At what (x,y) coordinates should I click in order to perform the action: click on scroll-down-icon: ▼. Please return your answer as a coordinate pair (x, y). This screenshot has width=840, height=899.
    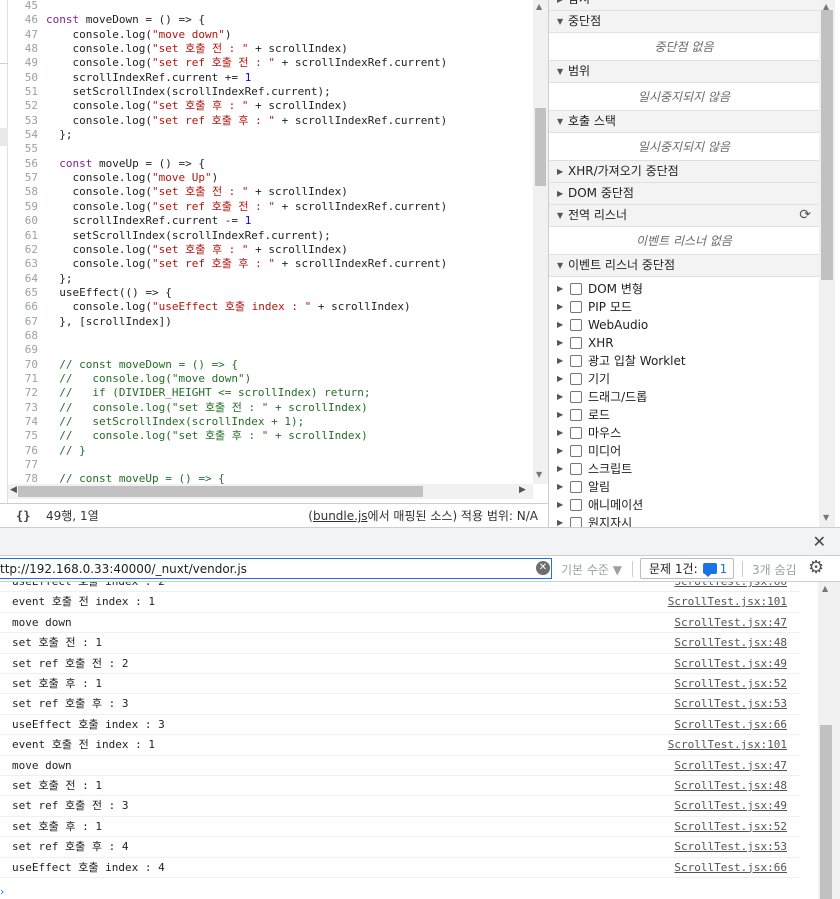
    Looking at the image, I should click on (539, 474).